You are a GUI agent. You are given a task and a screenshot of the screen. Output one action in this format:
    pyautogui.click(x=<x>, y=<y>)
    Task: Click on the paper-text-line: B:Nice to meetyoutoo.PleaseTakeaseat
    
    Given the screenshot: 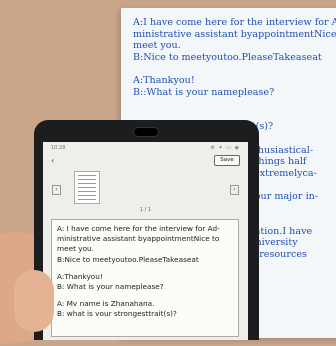 What is the action you would take?
    pyautogui.click(x=227, y=57)
    